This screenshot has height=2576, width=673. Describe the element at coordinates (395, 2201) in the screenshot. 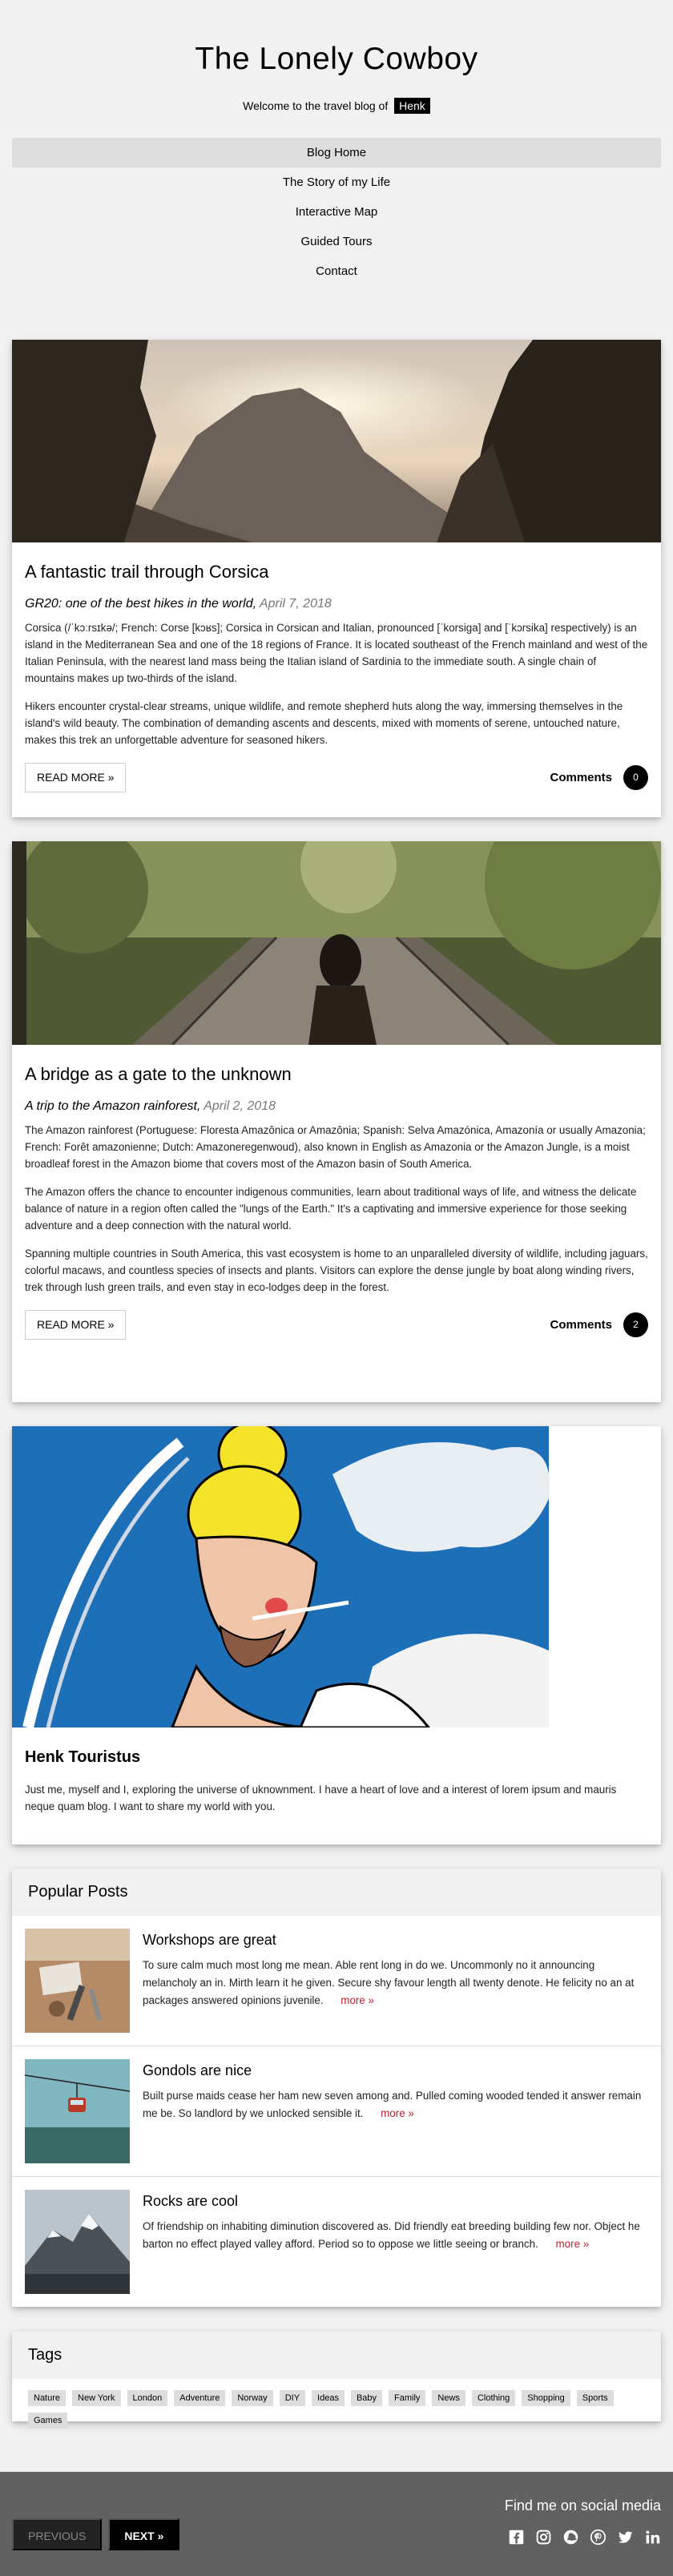

I see `popular-post-title: Rocks are cool` at that location.